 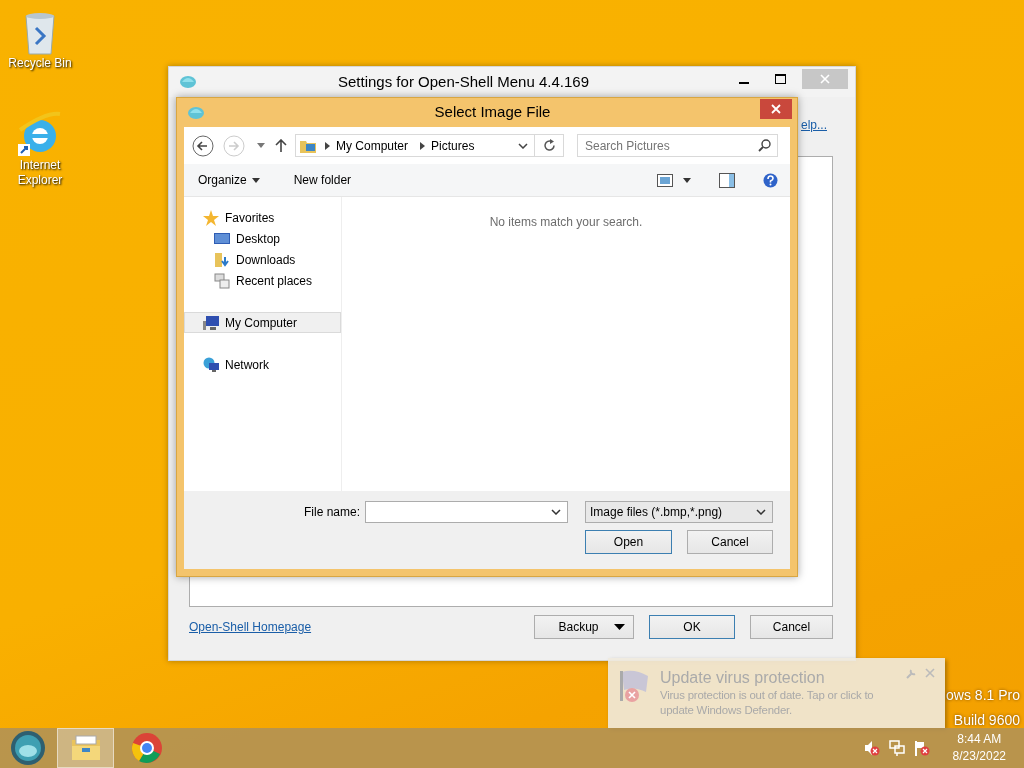 I want to click on os-watermark: Build 9600, so click(x=986, y=720).